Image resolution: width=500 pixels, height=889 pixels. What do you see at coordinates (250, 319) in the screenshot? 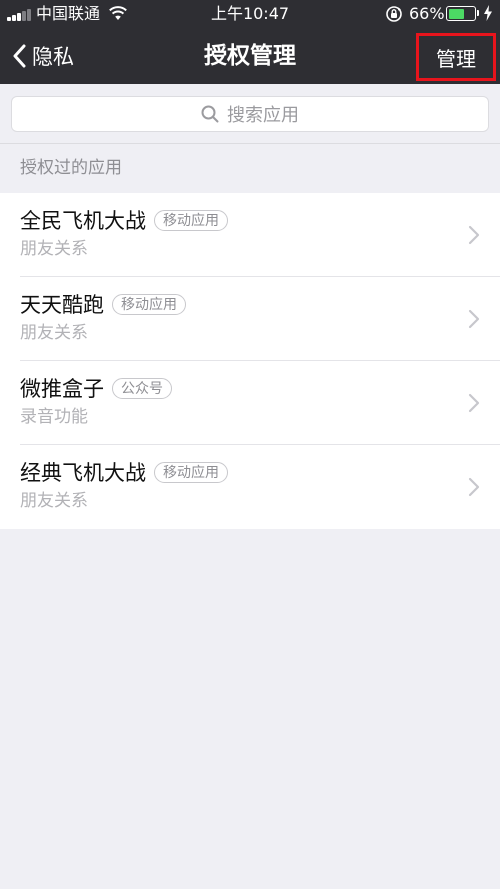
I see `list-item: 天天酷跑 移动应用 朋友关系` at bounding box center [250, 319].